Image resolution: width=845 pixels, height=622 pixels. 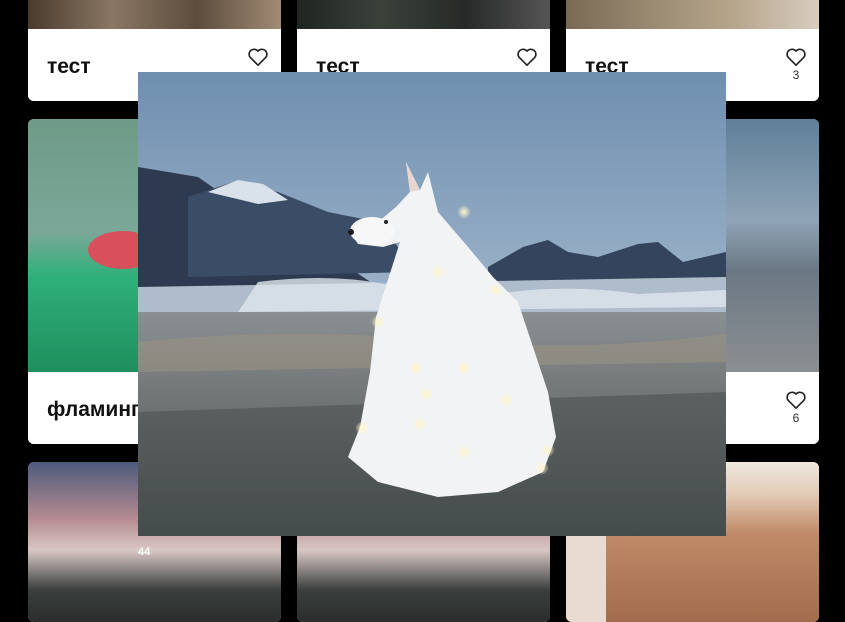 I want to click on close-icon, so click(x=747, y=50).